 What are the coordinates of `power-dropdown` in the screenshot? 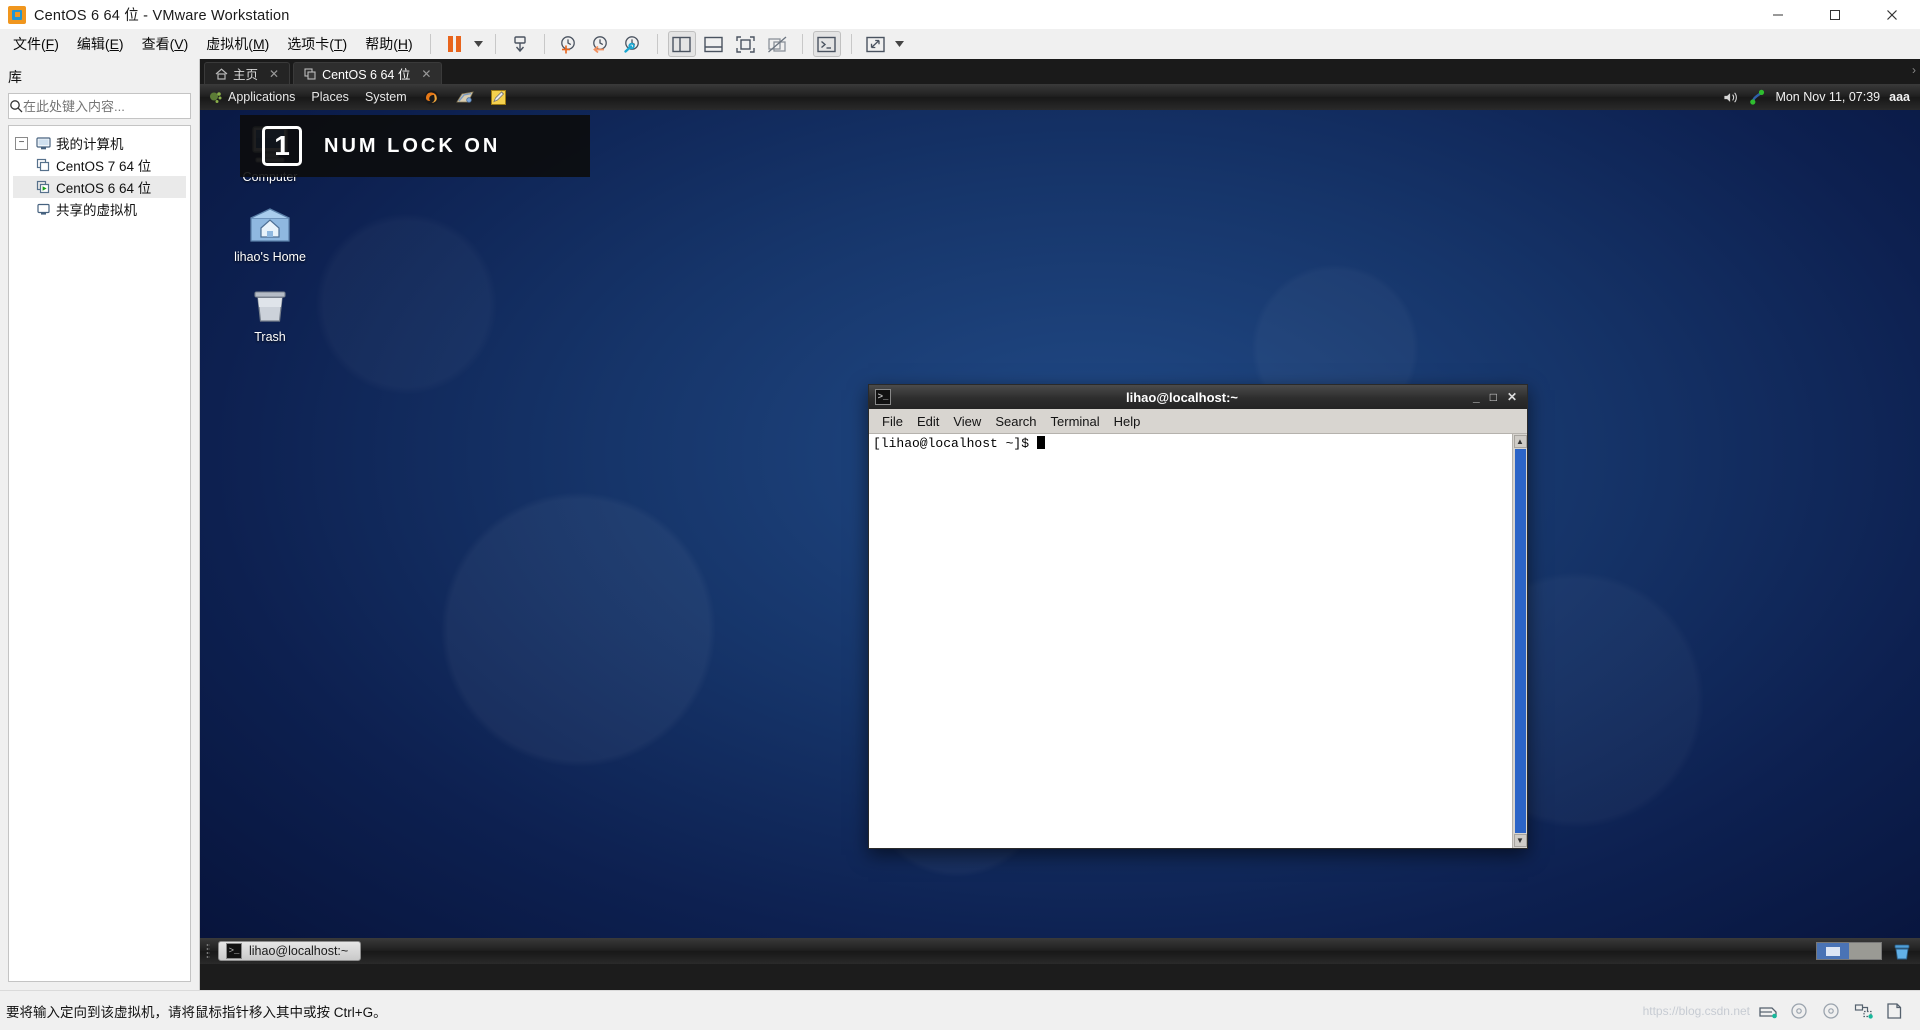 It's located at (479, 44).